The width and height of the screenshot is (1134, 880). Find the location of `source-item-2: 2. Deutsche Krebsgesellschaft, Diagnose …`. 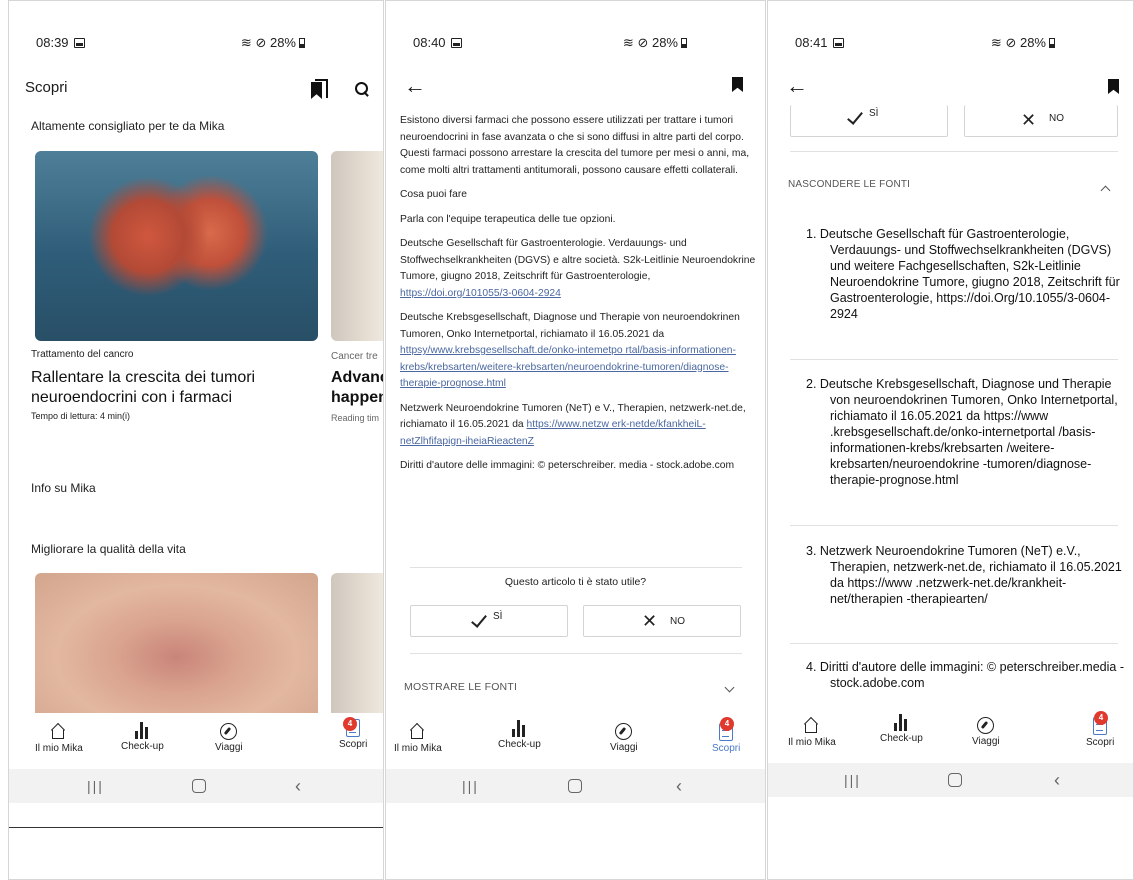

source-item-2: 2. Deutsche Krebsgesellschaft, Diagnose … is located at coordinates (962, 432).